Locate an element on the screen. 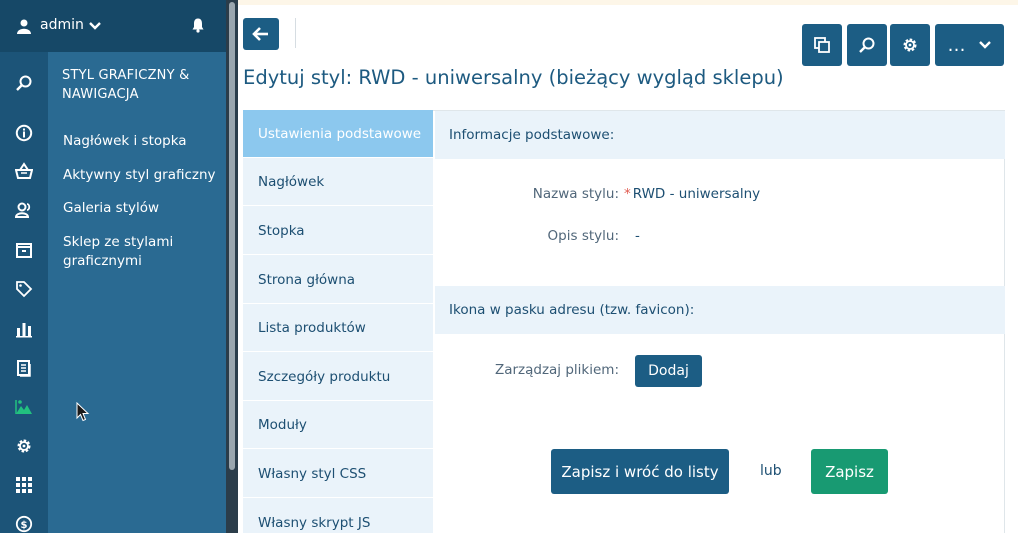  rail-billing: $ is located at coordinates (24, 519).